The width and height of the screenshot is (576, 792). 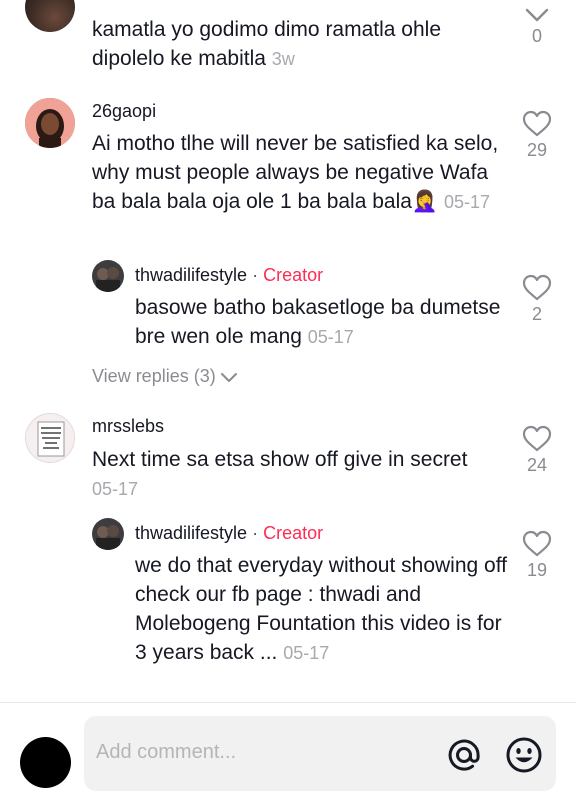 I want to click on comment-composer, so click(x=288, y=747).